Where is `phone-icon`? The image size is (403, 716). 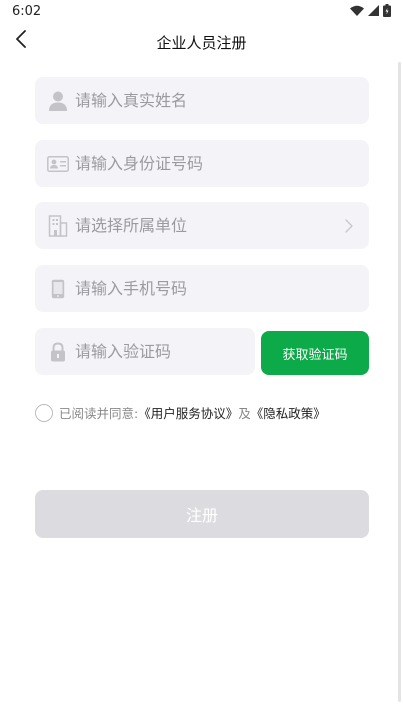
phone-icon is located at coordinates (58, 289).